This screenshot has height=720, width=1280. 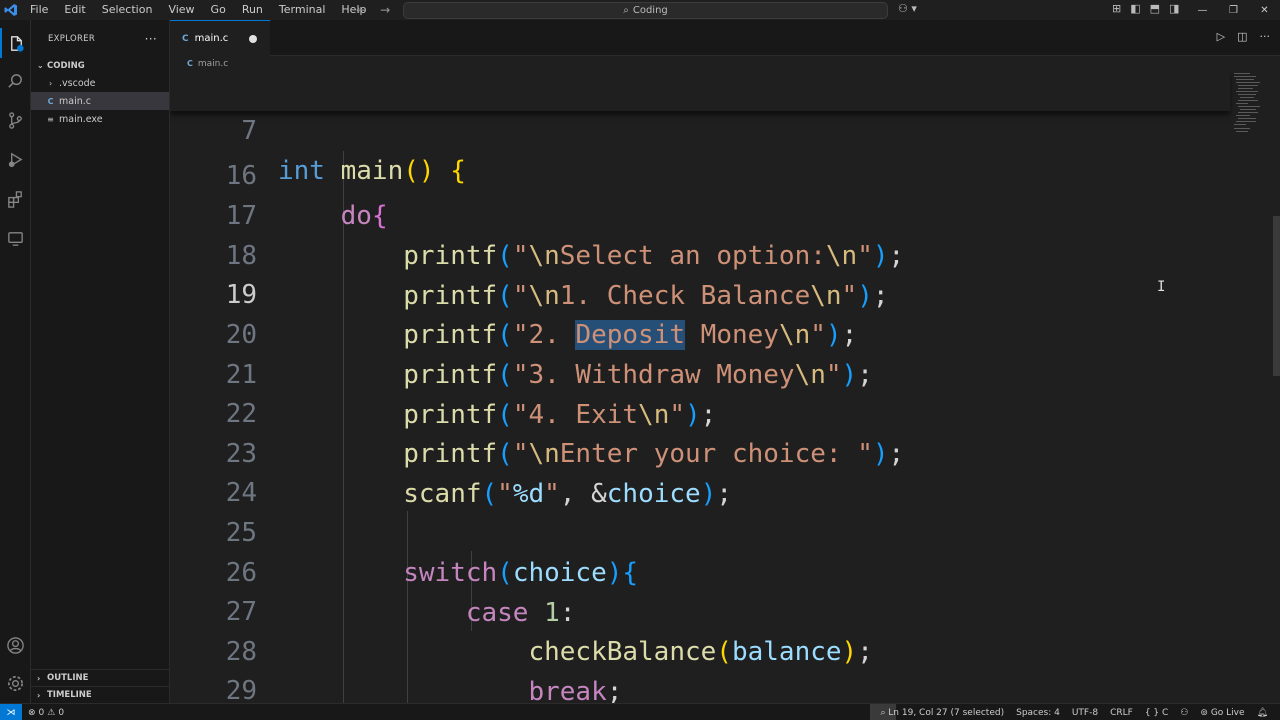 What do you see at coordinates (626, 10) in the screenshot?
I see `search-icon: ⌕` at bounding box center [626, 10].